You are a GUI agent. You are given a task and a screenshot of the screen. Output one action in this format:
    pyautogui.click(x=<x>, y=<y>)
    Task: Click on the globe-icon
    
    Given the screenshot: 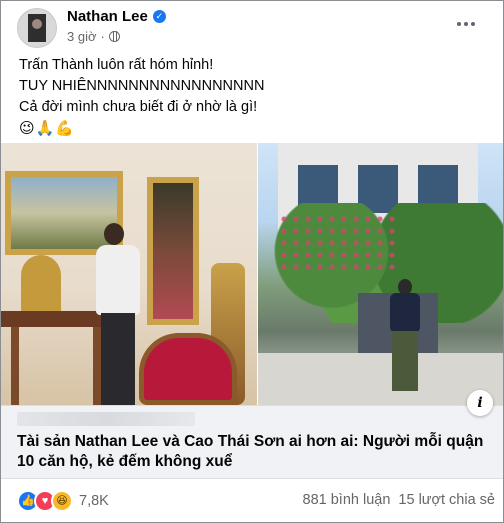 What is the action you would take?
    pyautogui.click(x=114, y=36)
    